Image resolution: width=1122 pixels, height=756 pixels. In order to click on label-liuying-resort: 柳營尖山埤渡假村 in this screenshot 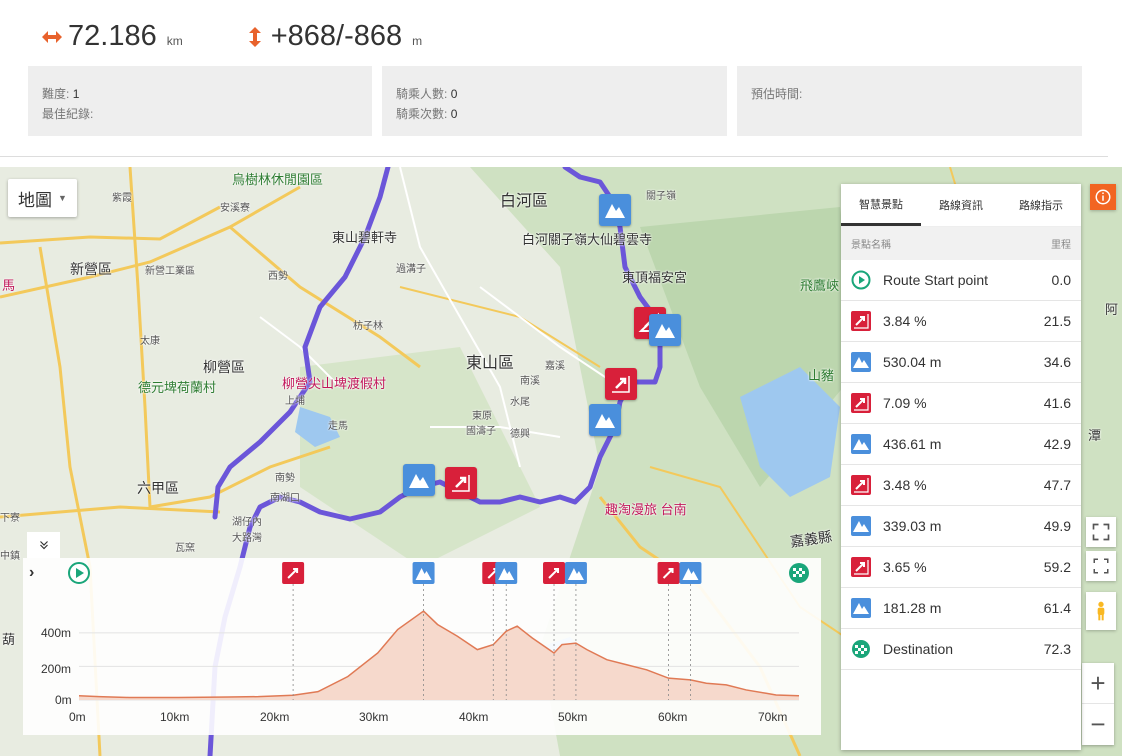, I will do `click(334, 383)`.